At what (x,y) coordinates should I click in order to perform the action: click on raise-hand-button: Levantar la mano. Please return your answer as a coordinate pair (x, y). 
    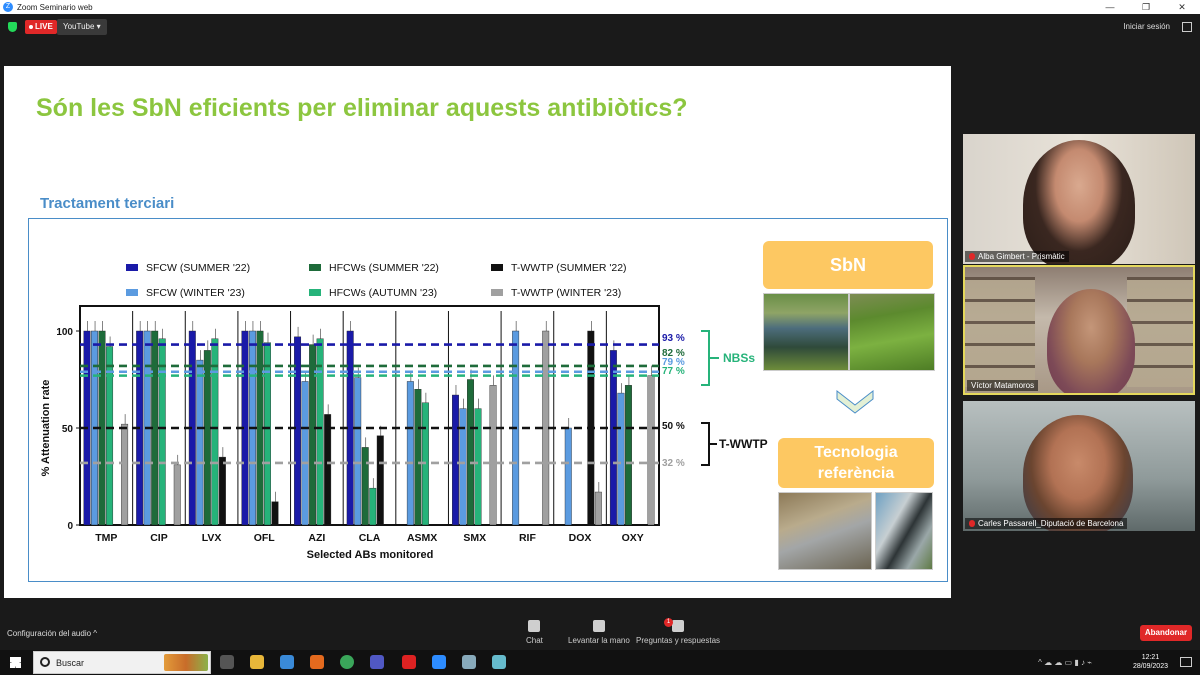
    Looking at the image, I should click on (599, 632).